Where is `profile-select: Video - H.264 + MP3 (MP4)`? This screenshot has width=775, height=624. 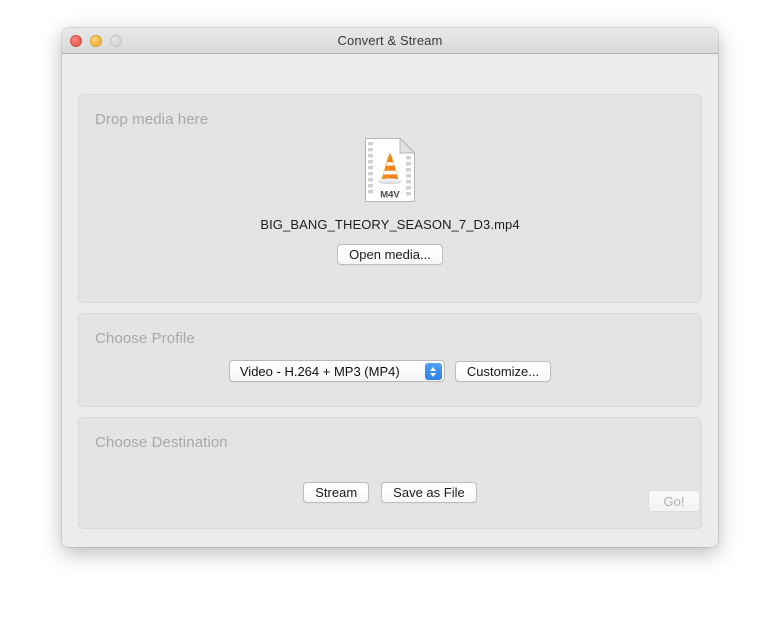
profile-select: Video - H.264 + MP3 (MP4) is located at coordinates (336, 371).